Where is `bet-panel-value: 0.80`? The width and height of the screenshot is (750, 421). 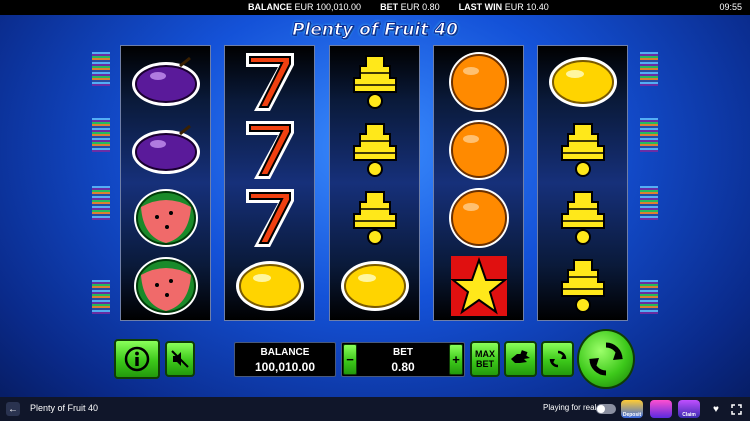 bet-panel-value: 0.80 is located at coordinates (403, 367).